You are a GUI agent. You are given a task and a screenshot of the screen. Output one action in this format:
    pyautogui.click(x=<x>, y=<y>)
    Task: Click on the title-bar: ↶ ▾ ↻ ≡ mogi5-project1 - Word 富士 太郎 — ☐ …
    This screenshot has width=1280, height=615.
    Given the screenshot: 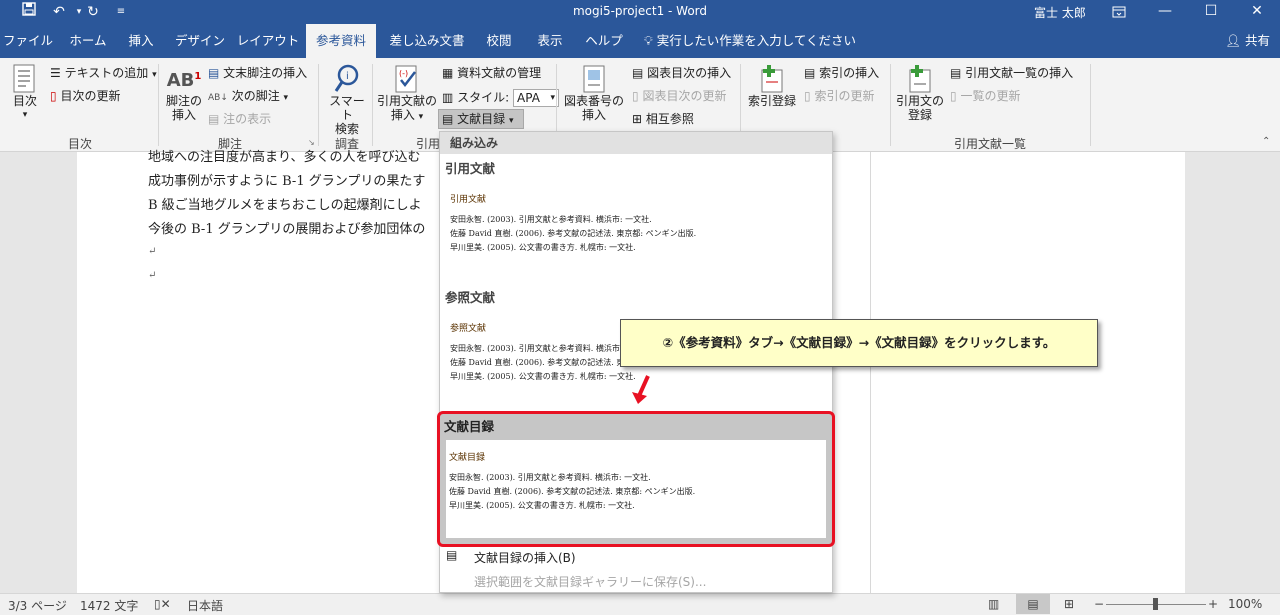 What is the action you would take?
    pyautogui.click(x=640, y=12)
    